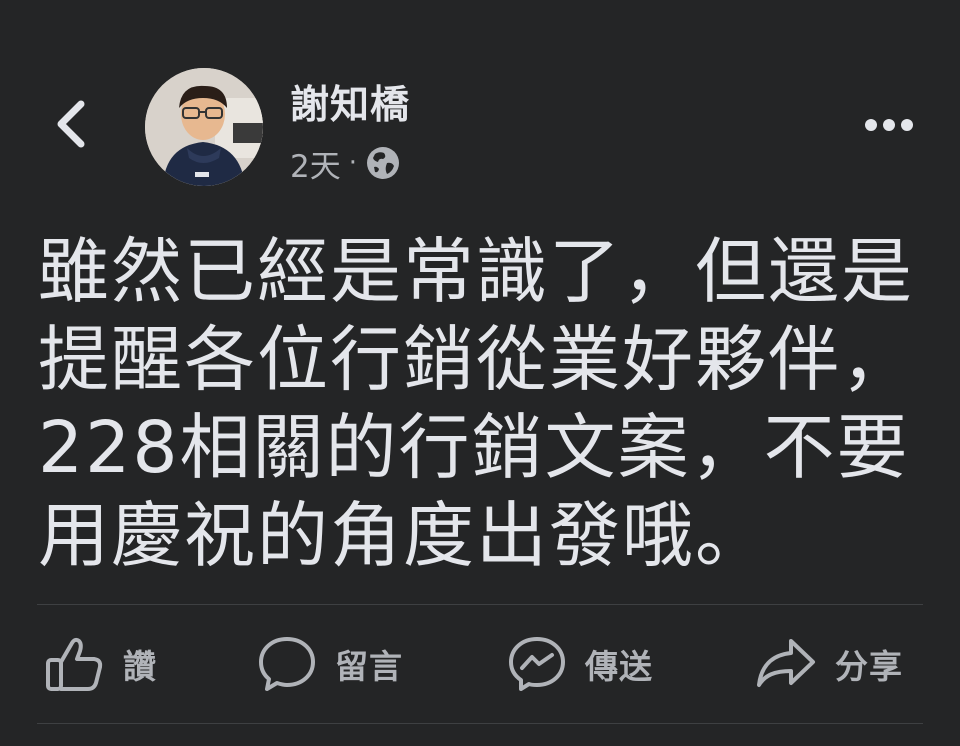 Image resolution: width=960 pixels, height=746 pixels. I want to click on post-time: 2天, so click(315, 163).